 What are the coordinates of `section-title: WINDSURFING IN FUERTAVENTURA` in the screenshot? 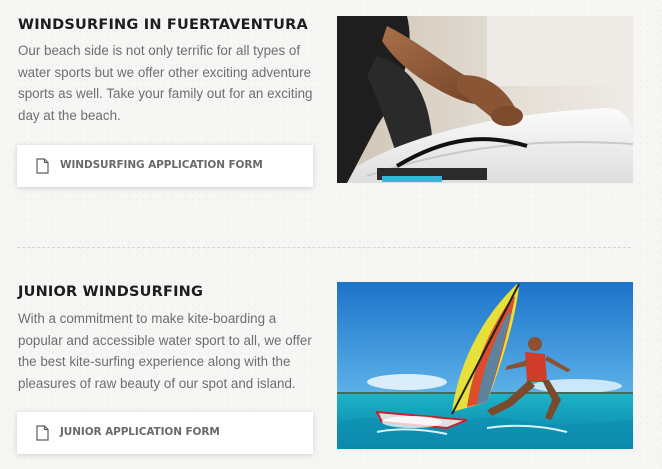 It's located at (163, 25).